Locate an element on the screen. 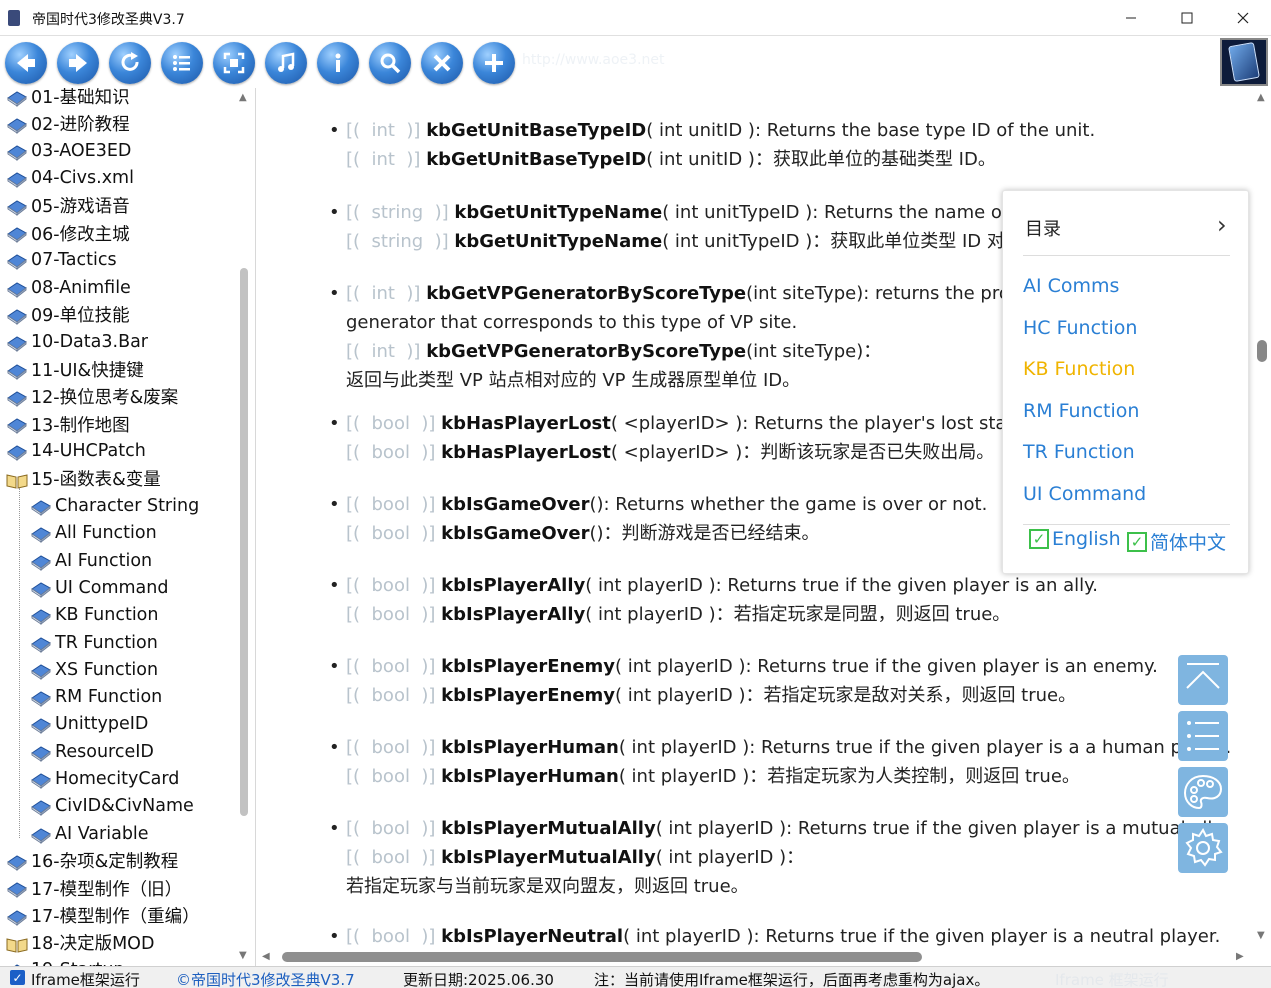 Image resolution: width=1271 pixels, height=988 pixels. tree-item: 12-换位思考&废案 is located at coordinates (92, 396).